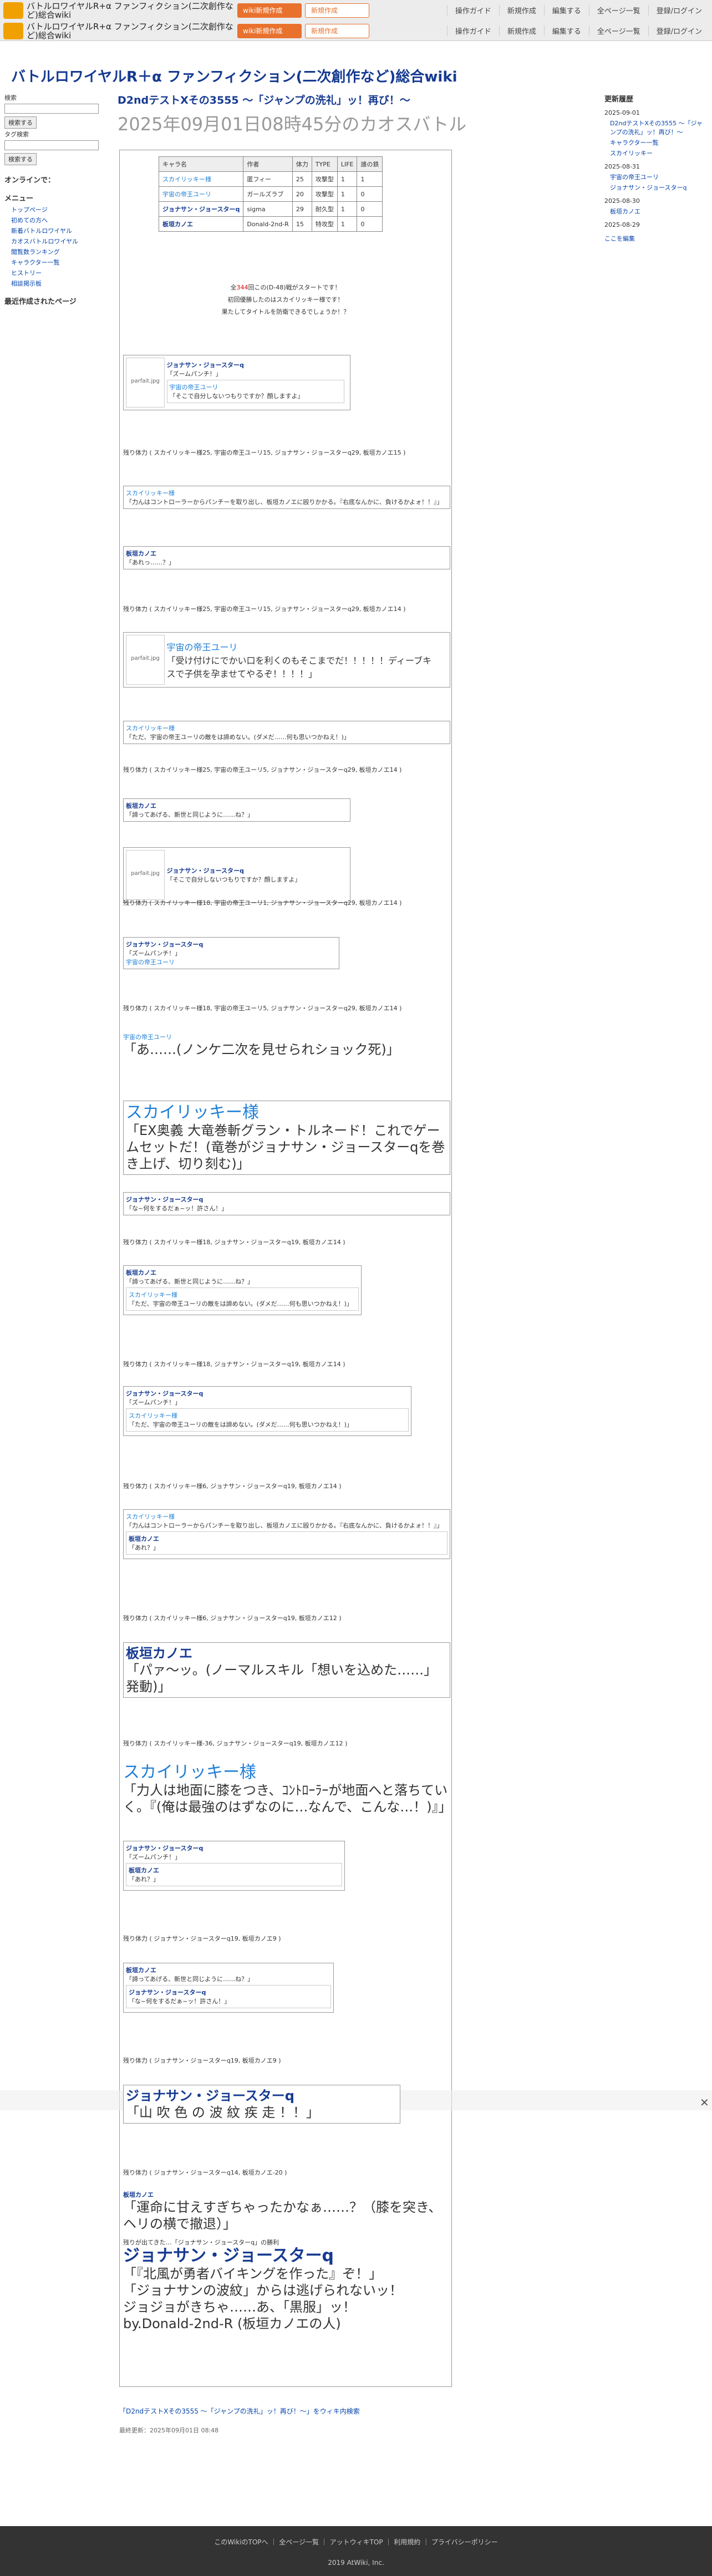  I want to click on history-list: 板垣カノエ, so click(654, 212).